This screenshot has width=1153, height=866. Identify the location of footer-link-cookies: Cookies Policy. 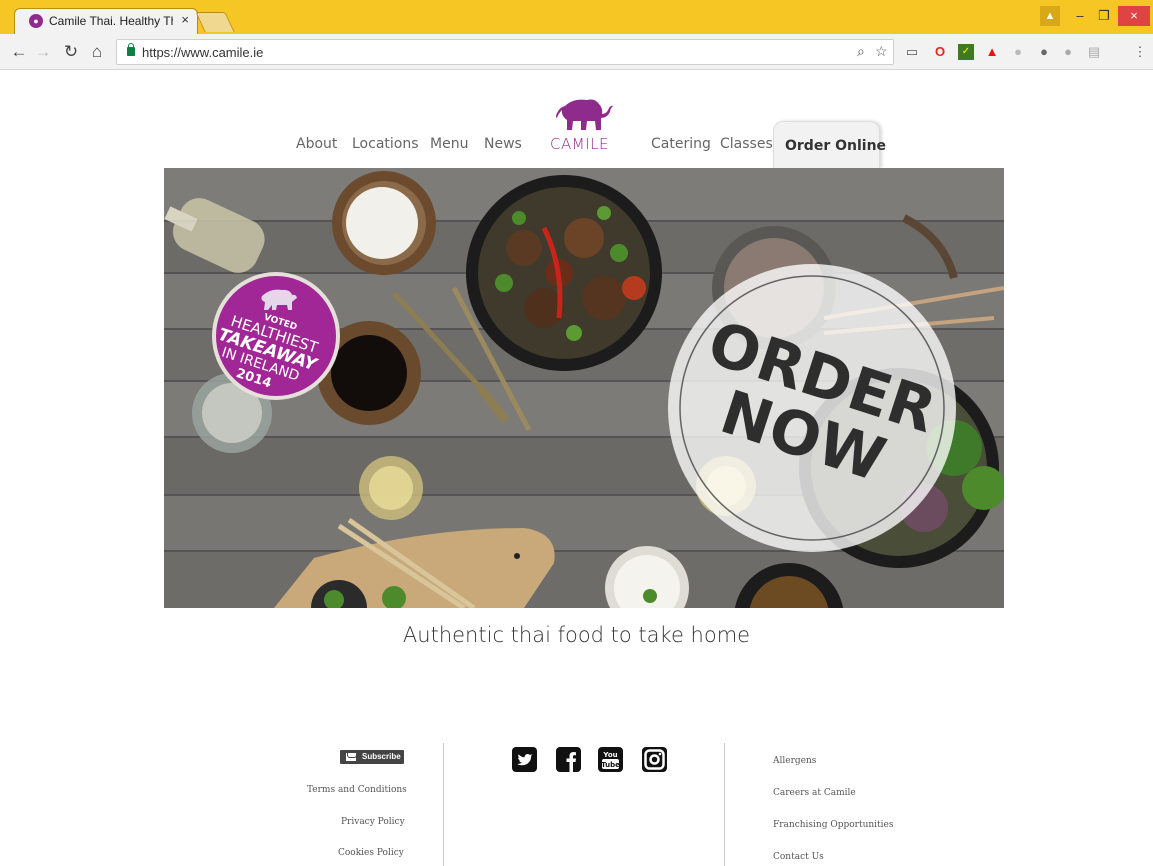
(371, 853).